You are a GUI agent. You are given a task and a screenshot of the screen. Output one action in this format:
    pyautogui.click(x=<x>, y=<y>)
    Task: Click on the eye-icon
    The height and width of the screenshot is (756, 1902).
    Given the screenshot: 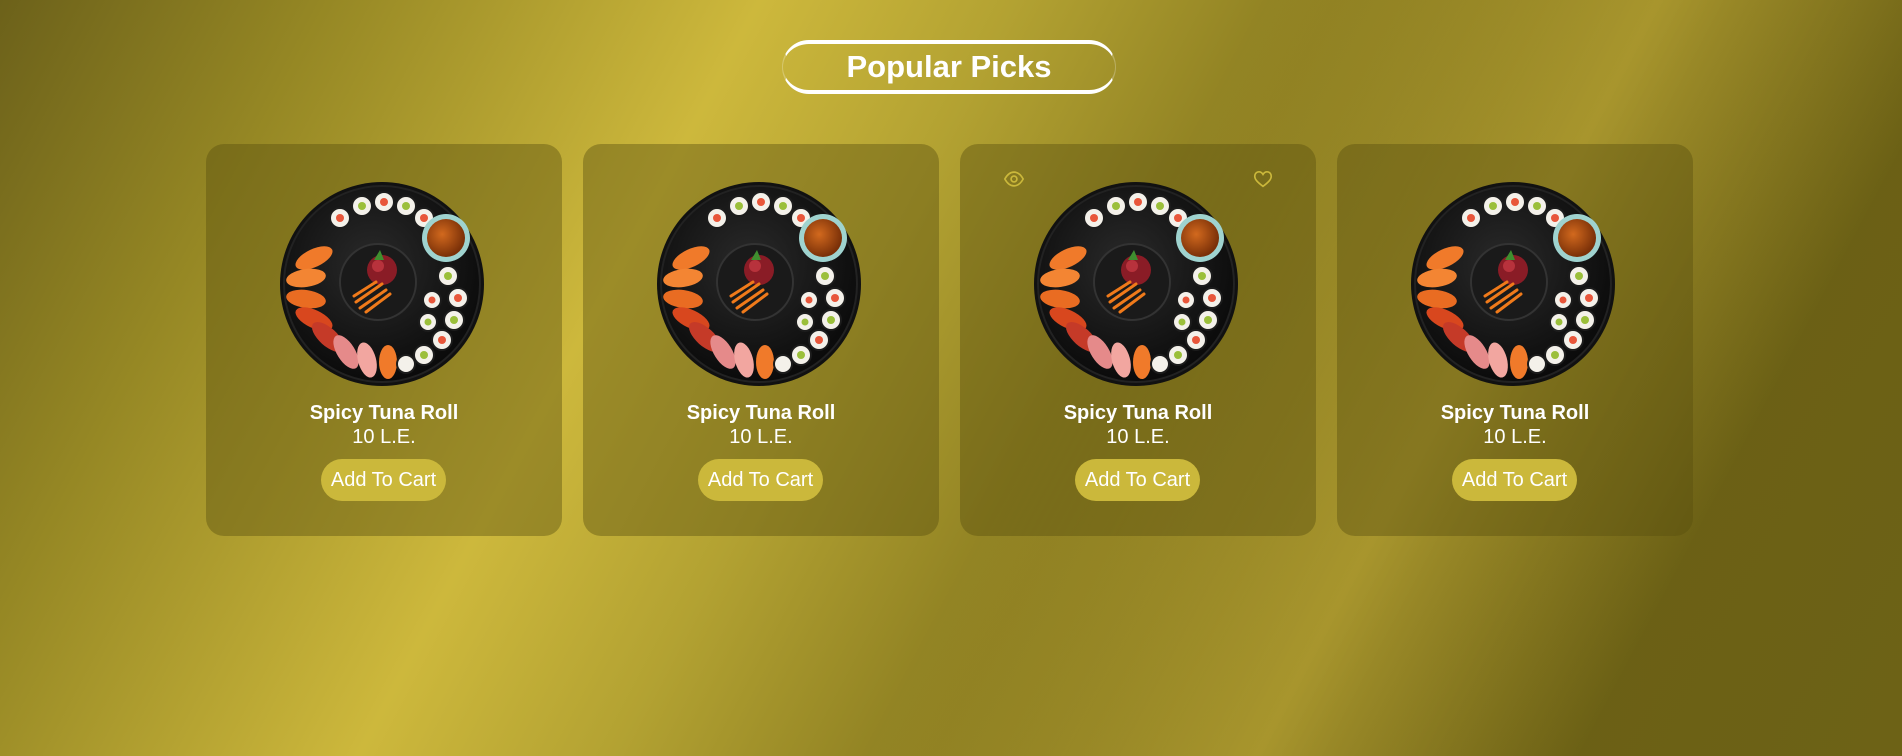 What is the action you would take?
    pyautogui.click(x=1014, y=179)
    